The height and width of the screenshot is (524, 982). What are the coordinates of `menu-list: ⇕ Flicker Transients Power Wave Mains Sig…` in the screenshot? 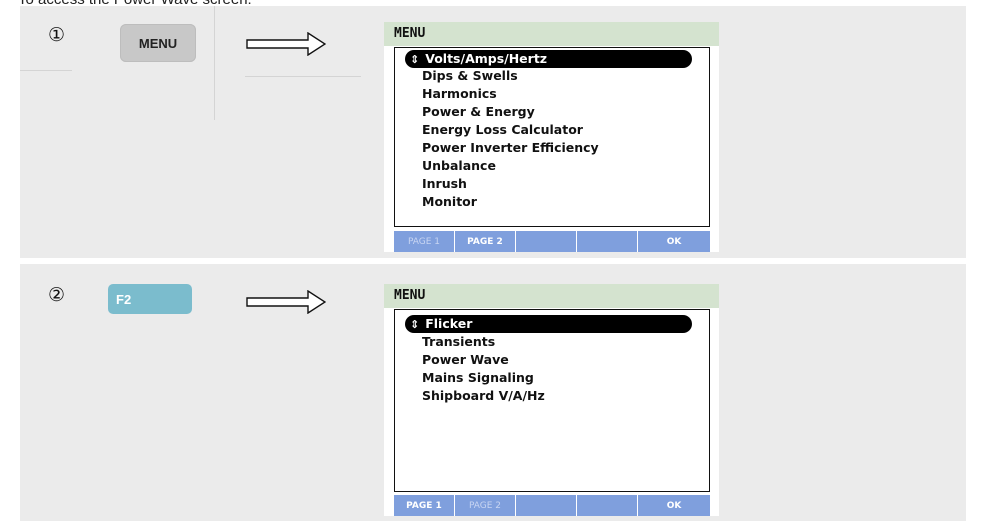 It's located at (552, 400).